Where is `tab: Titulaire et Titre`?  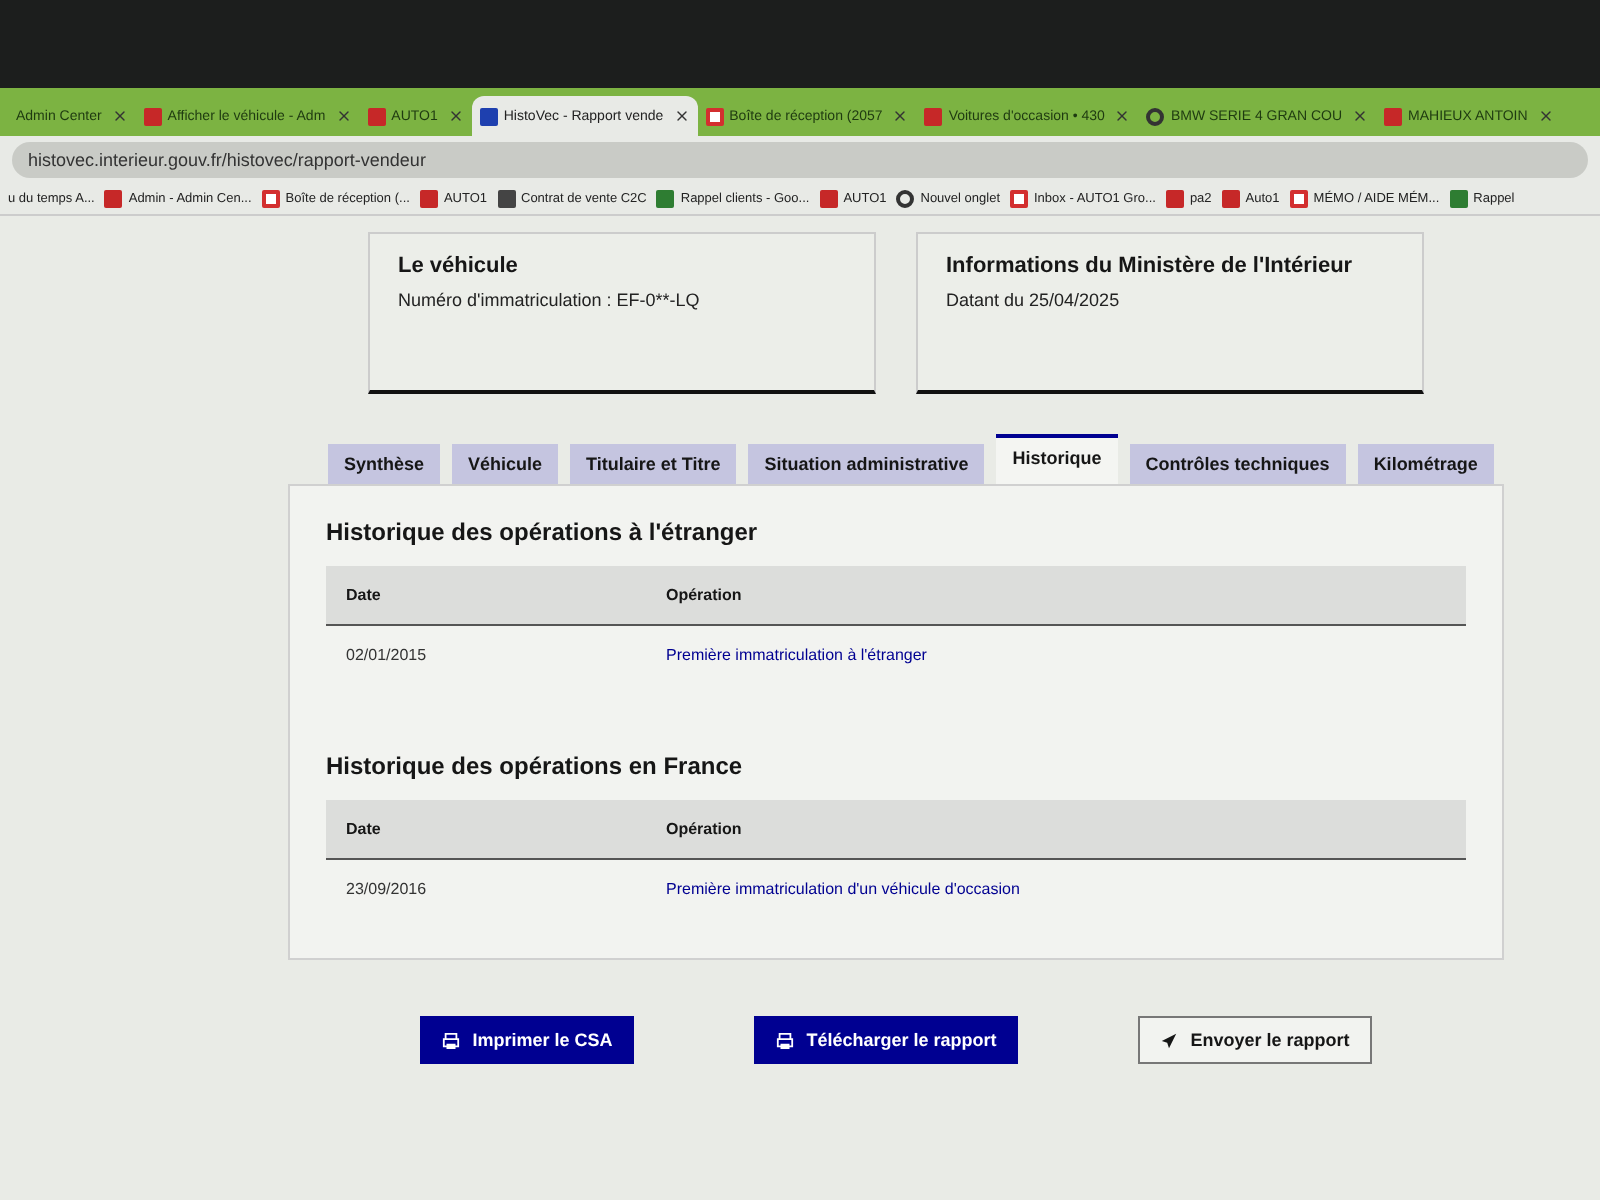 tab: Titulaire et Titre is located at coordinates (653, 464).